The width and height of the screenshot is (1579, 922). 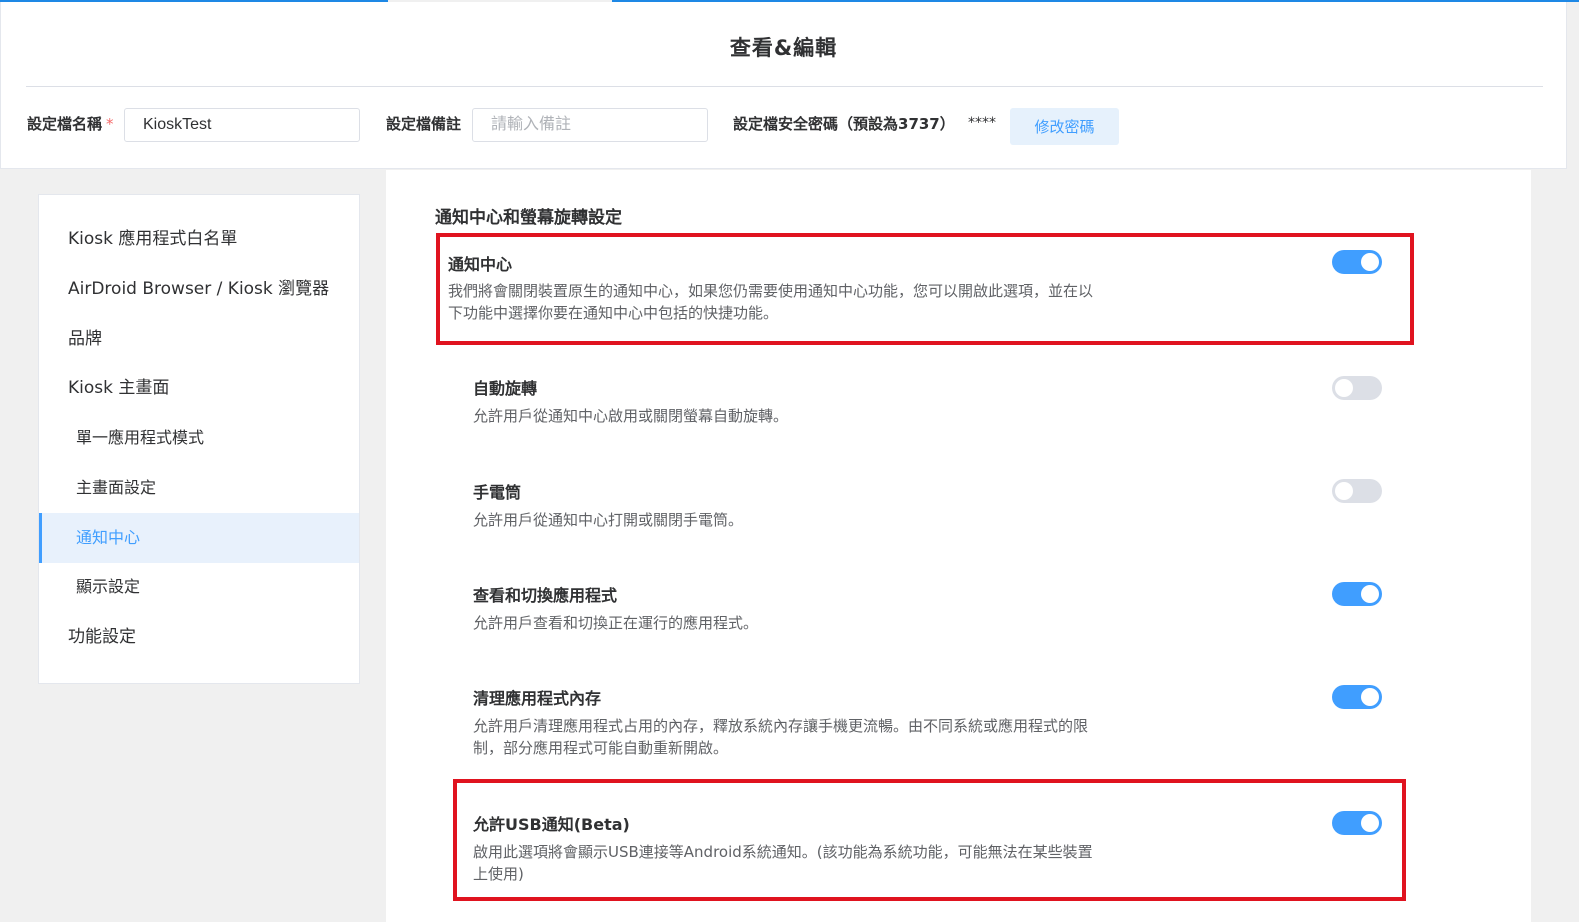 What do you see at coordinates (242, 125) in the screenshot?
I see `profile-name-input` at bounding box center [242, 125].